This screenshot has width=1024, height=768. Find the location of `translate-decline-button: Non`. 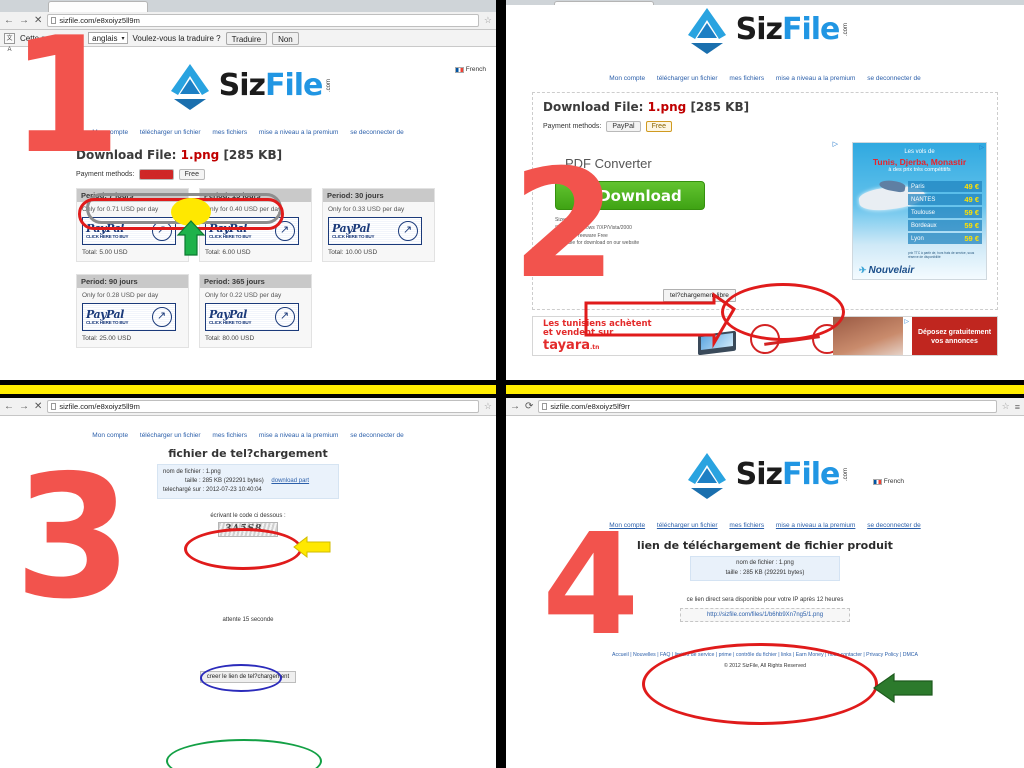

translate-decline-button: Non is located at coordinates (285, 38).